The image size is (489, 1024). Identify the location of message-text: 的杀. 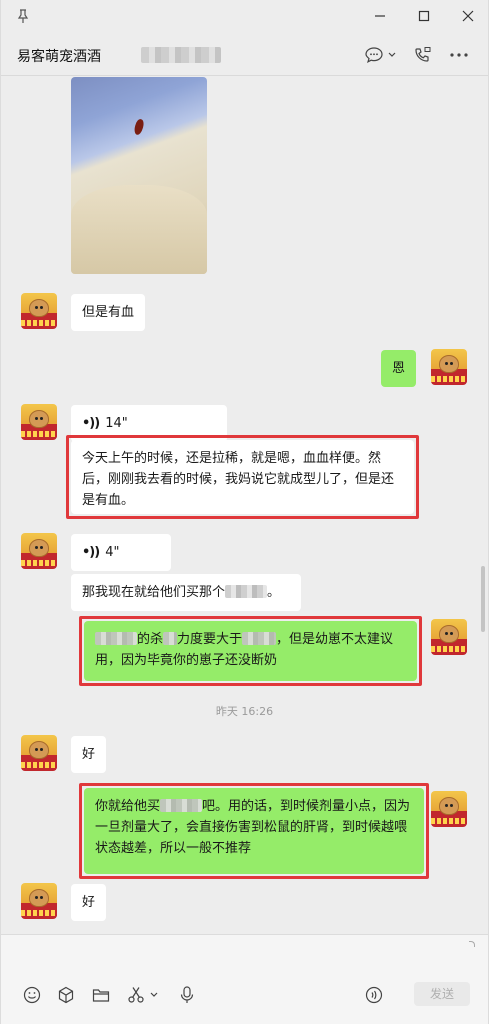
(150, 639).